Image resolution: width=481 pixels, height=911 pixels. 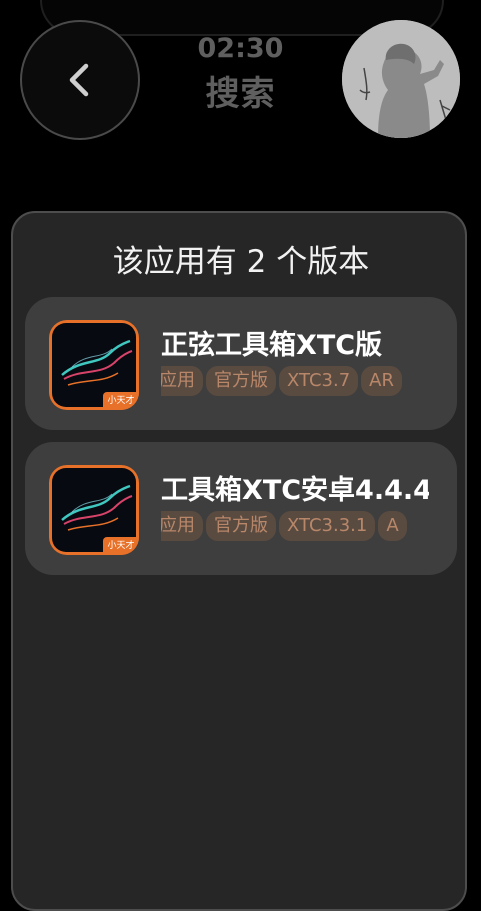 I want to click on version-card: 小天才 工具箱XTC安卓4.4.4 应用 官方版 XTC3.3.1 A, so click(x=241, y=508).